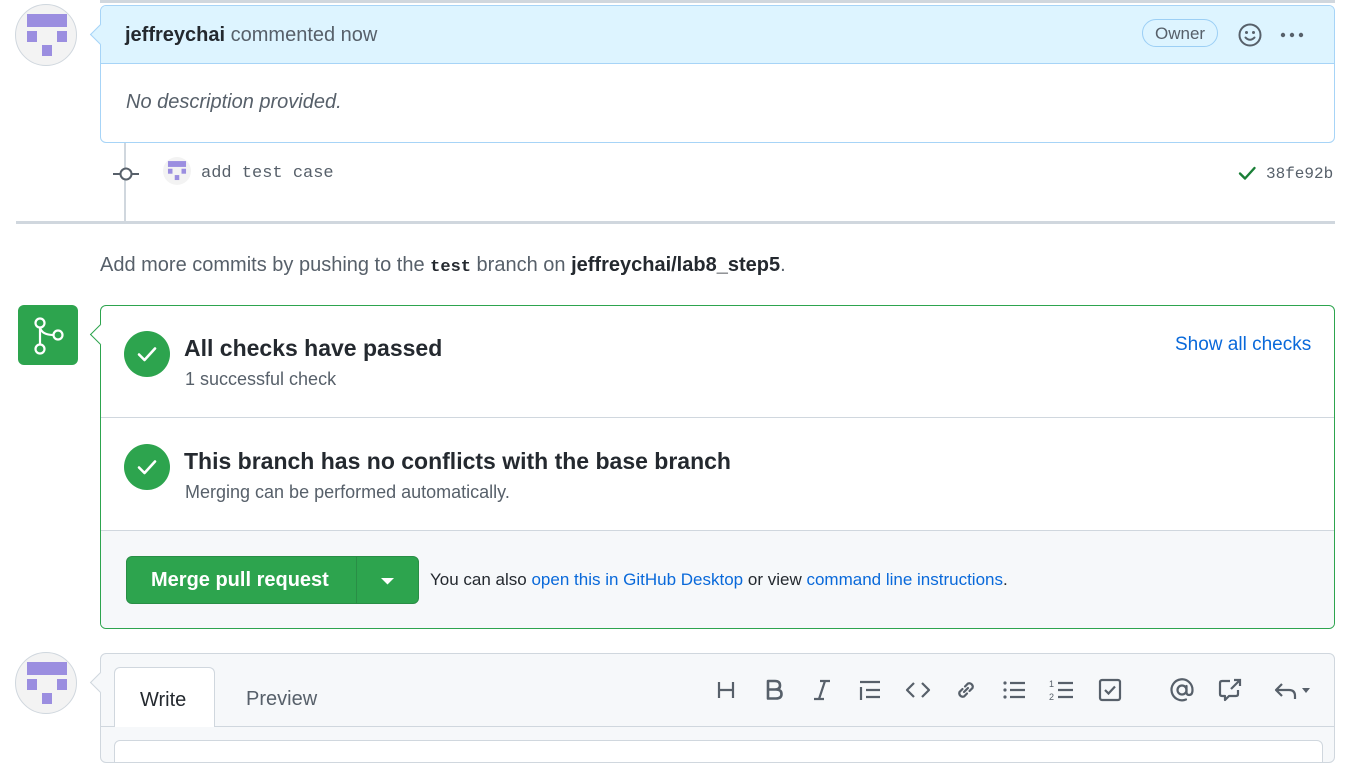  I want to click on cross-reference-icon, so click(1230, 690).